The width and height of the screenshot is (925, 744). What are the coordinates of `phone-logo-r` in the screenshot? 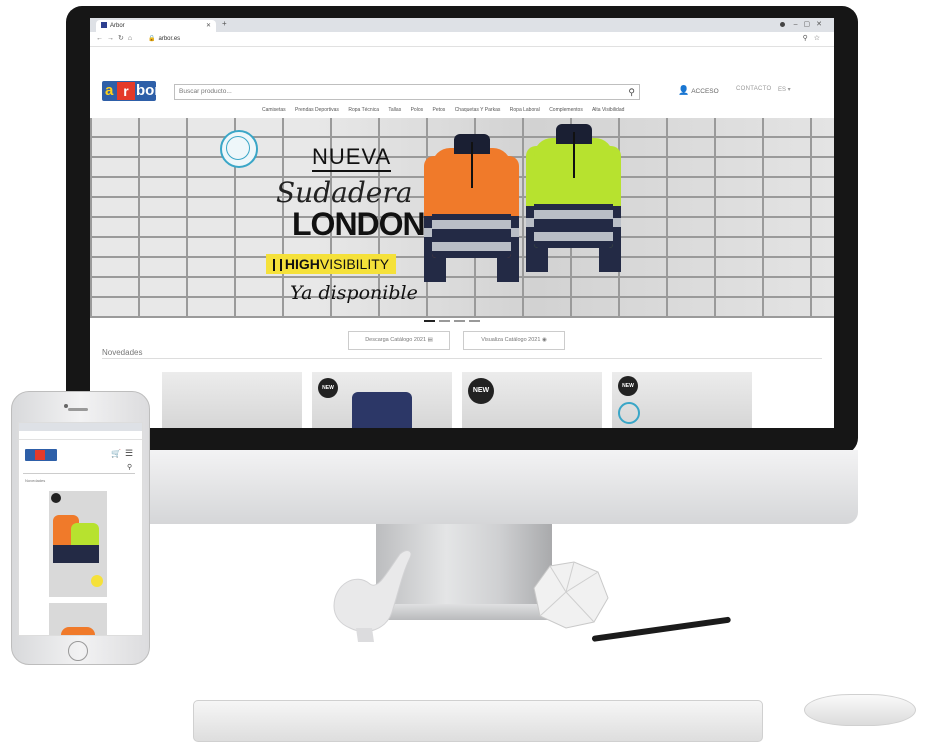 It's located at (40, 455).